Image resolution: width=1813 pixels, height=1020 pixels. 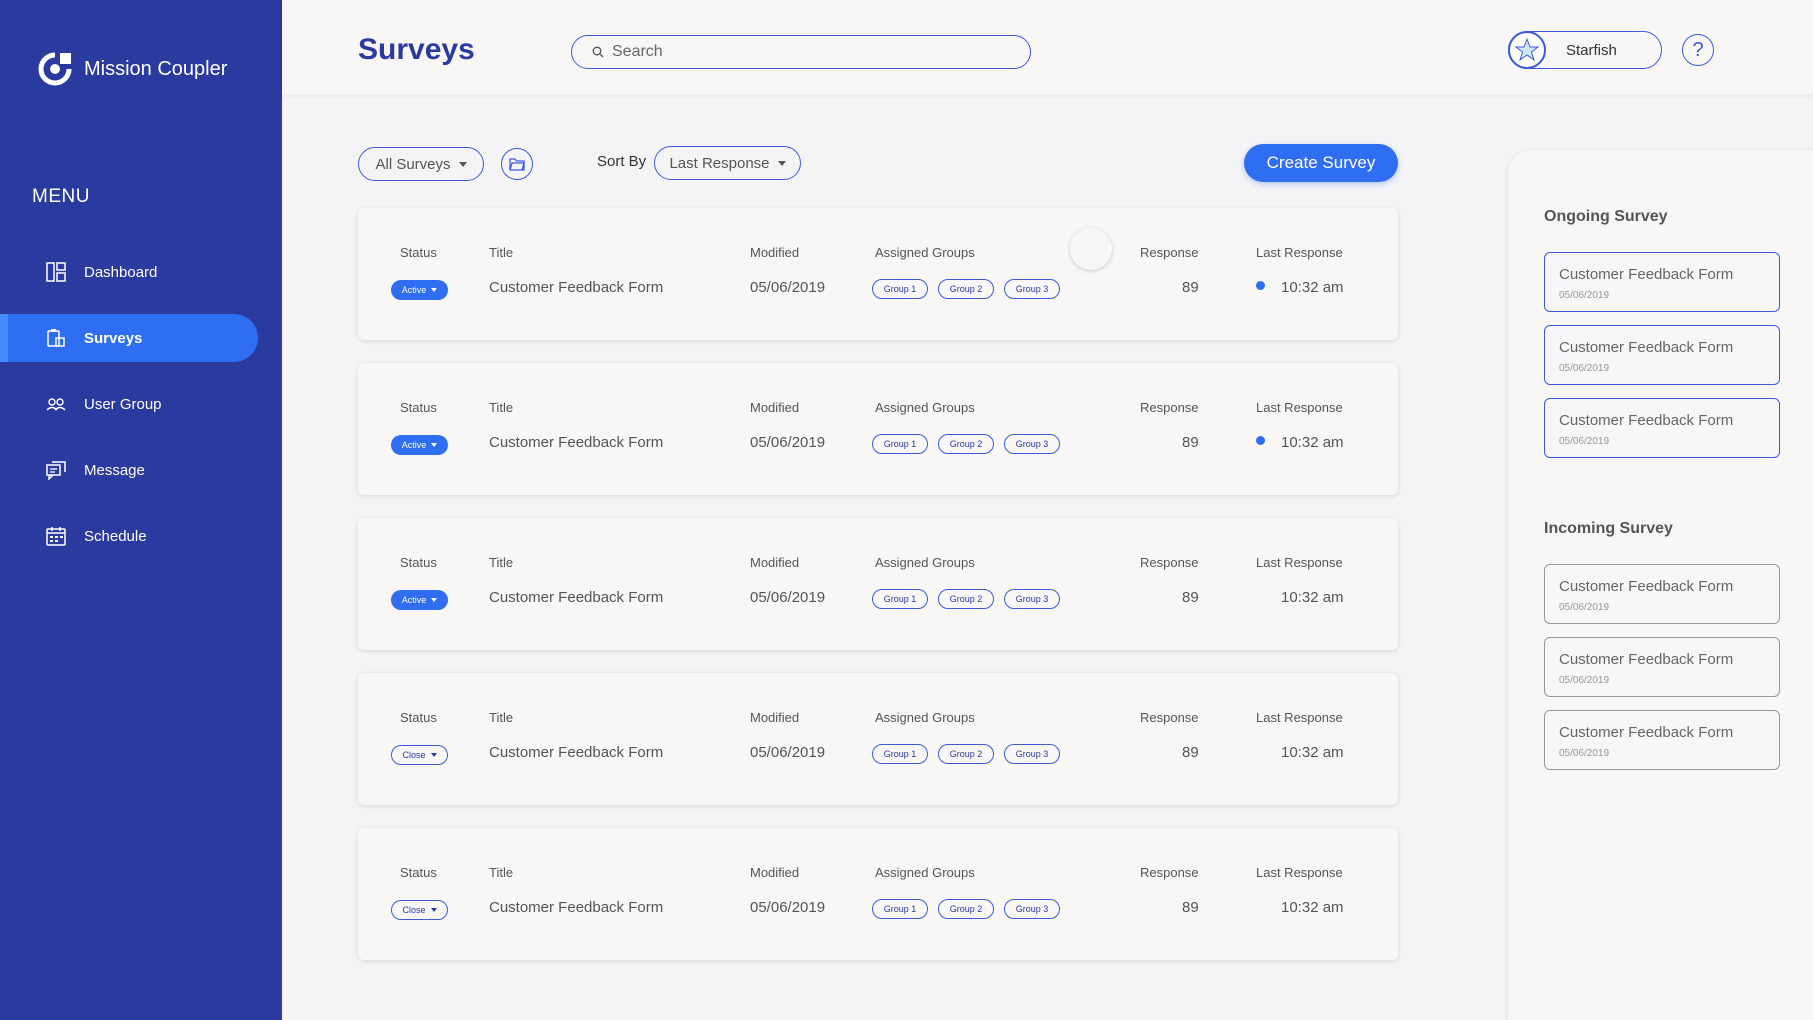 What do you see at coordinates (121, 272) in the screenshot?
I see `sidebar-item-label: Dashboard` at bounding box center [121, 272].